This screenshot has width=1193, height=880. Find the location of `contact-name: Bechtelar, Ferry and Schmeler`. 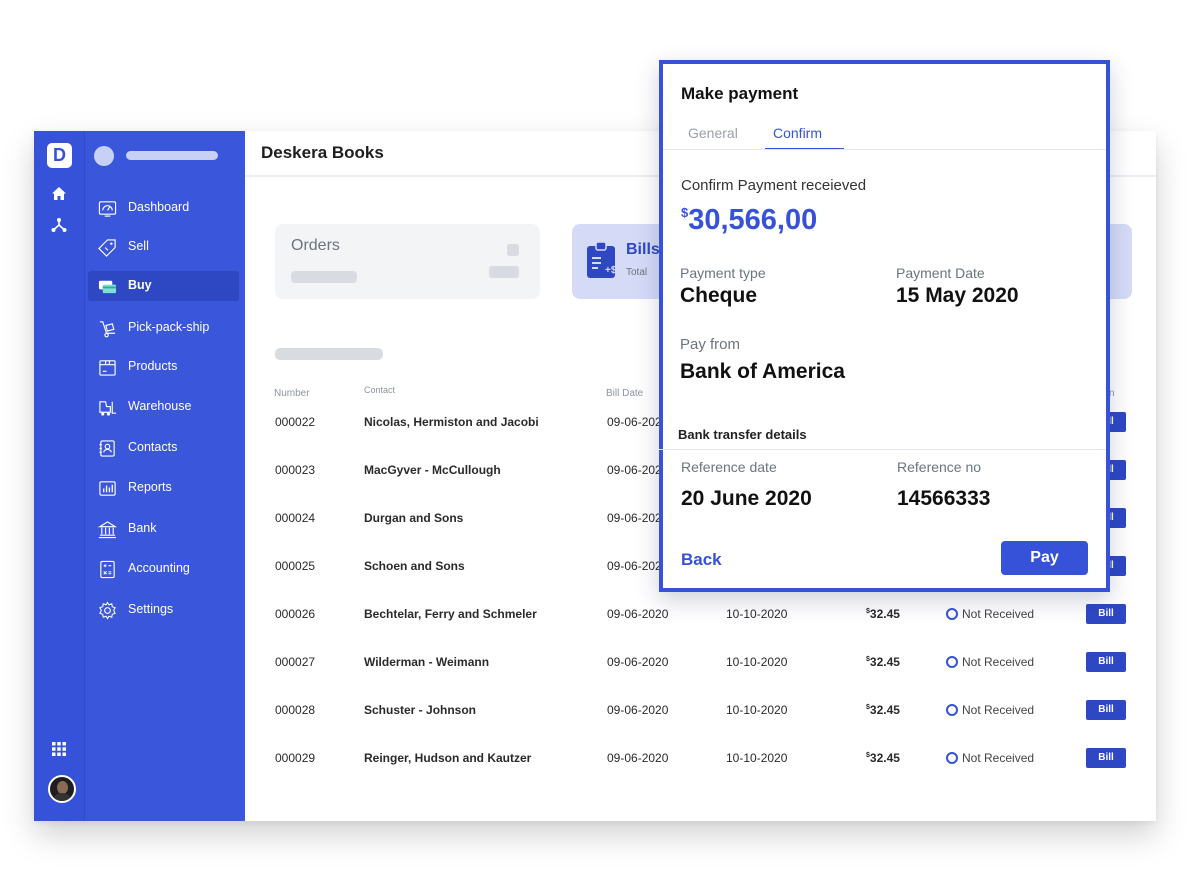

contact-name: Bechtelar, Ferry and Schmeler is located at coordinates (450, 614).